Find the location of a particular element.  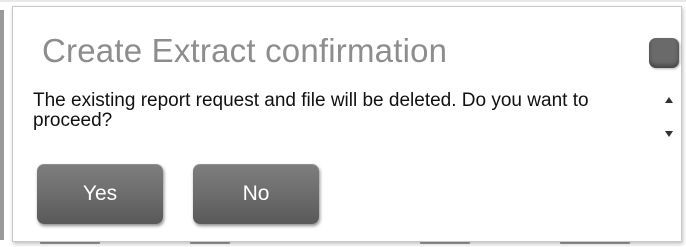

scroll-down-arrow-icon is located at coordinates (669, 134).